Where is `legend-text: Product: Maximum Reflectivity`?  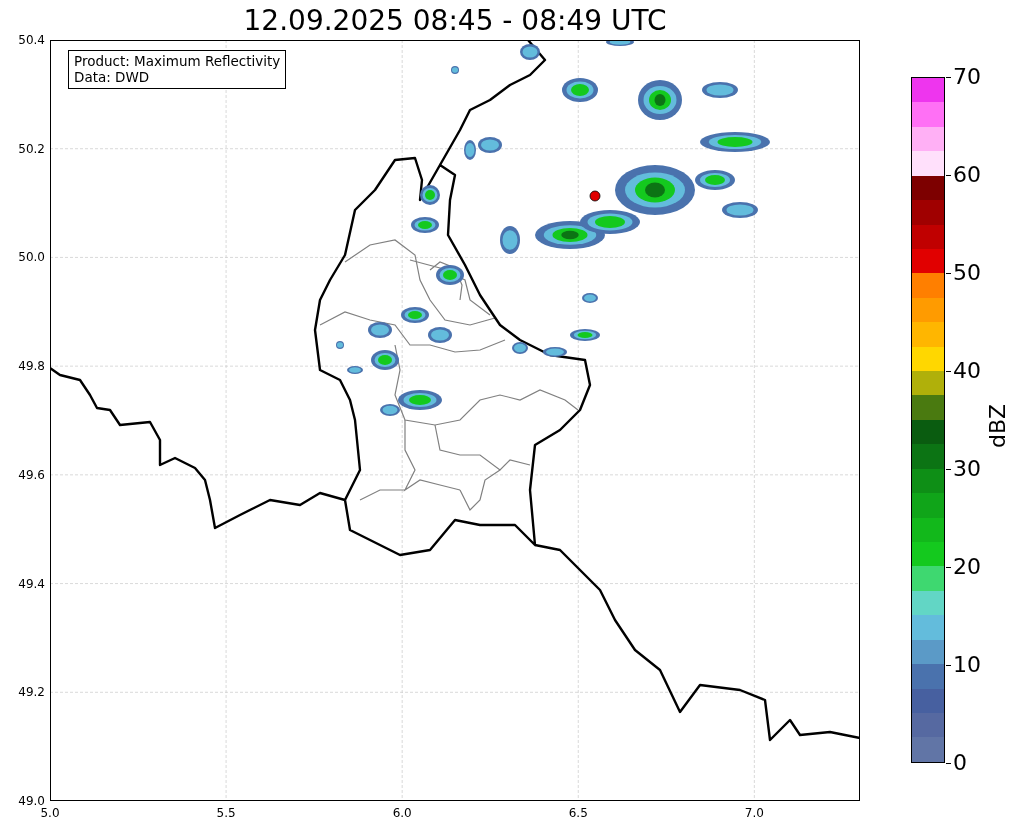 legend-text: Product: Maximum Reflectivity is located at coordinates (177, 61).